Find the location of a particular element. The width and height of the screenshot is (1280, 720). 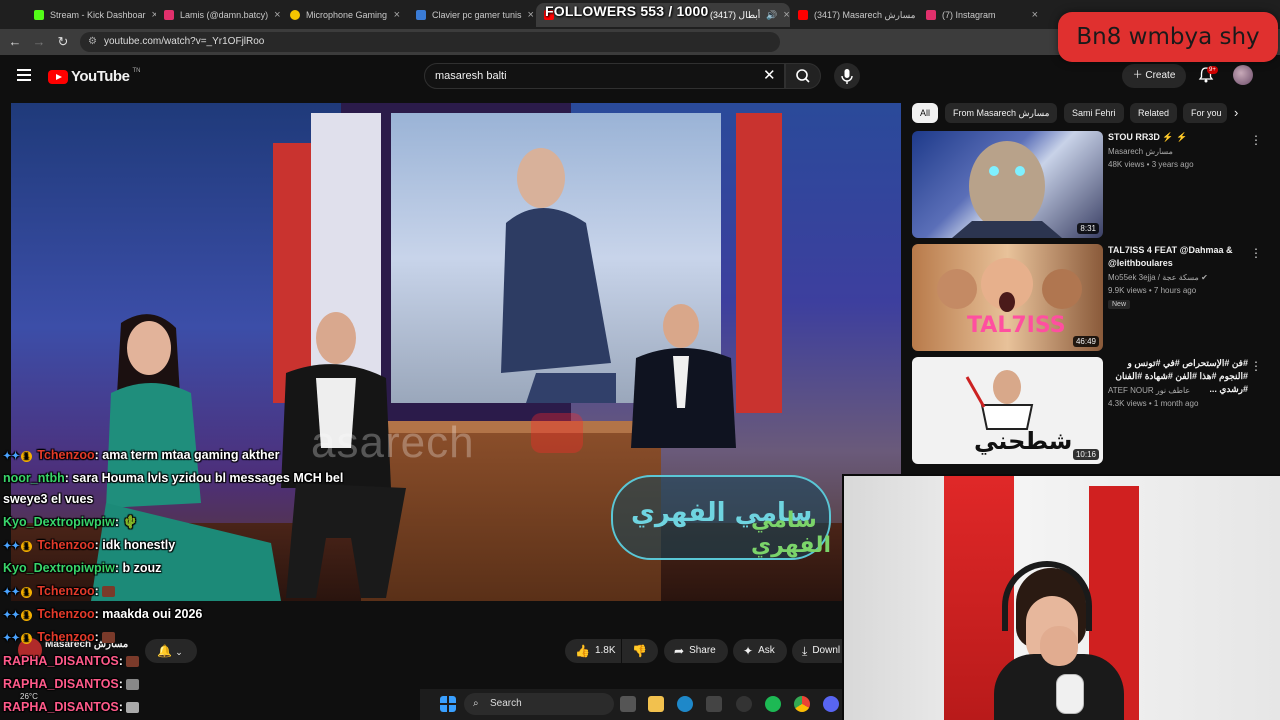

chevron-right-icon: › is located at coordinates (1236, 112).